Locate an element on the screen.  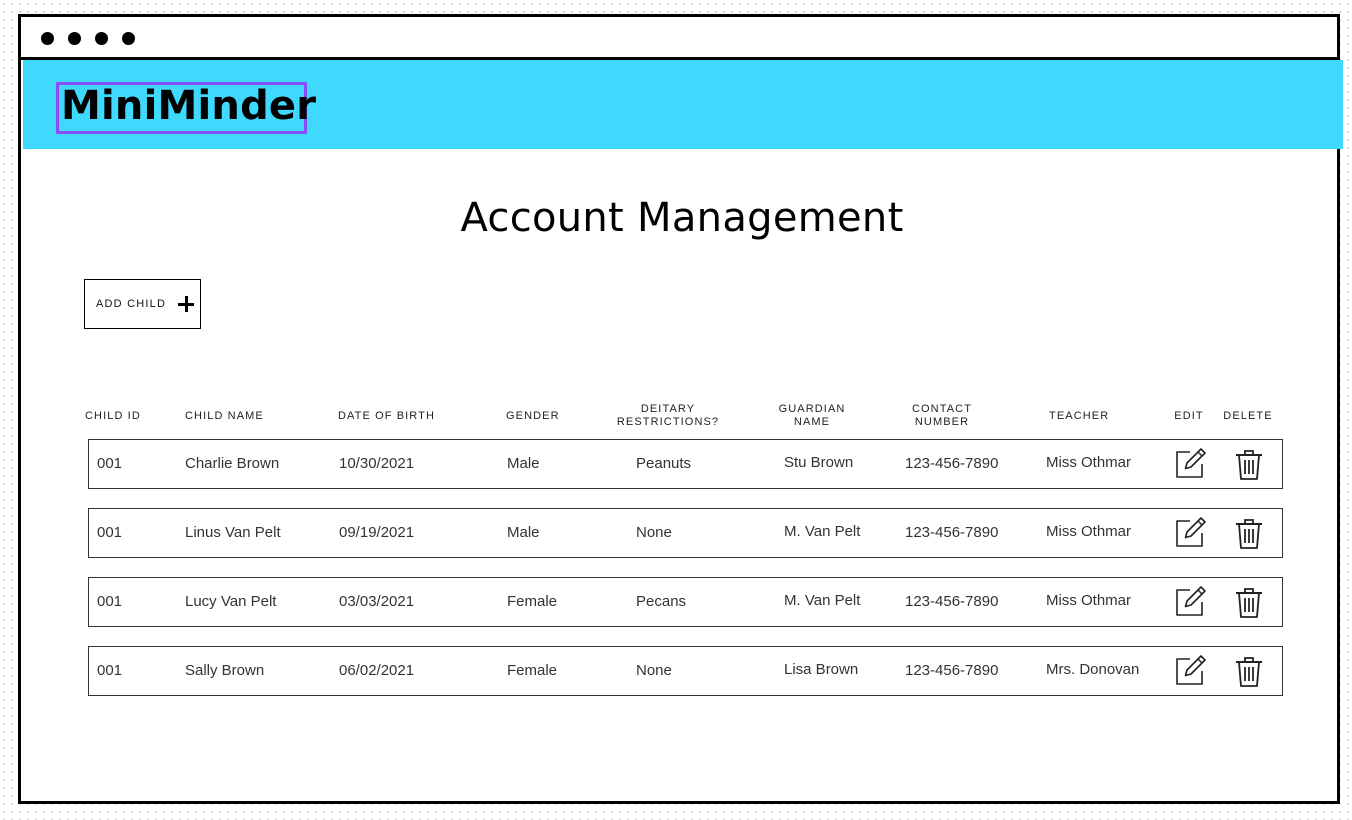
column-header-dob: DATE OF BIRTH is located at coordinates (386, 416).